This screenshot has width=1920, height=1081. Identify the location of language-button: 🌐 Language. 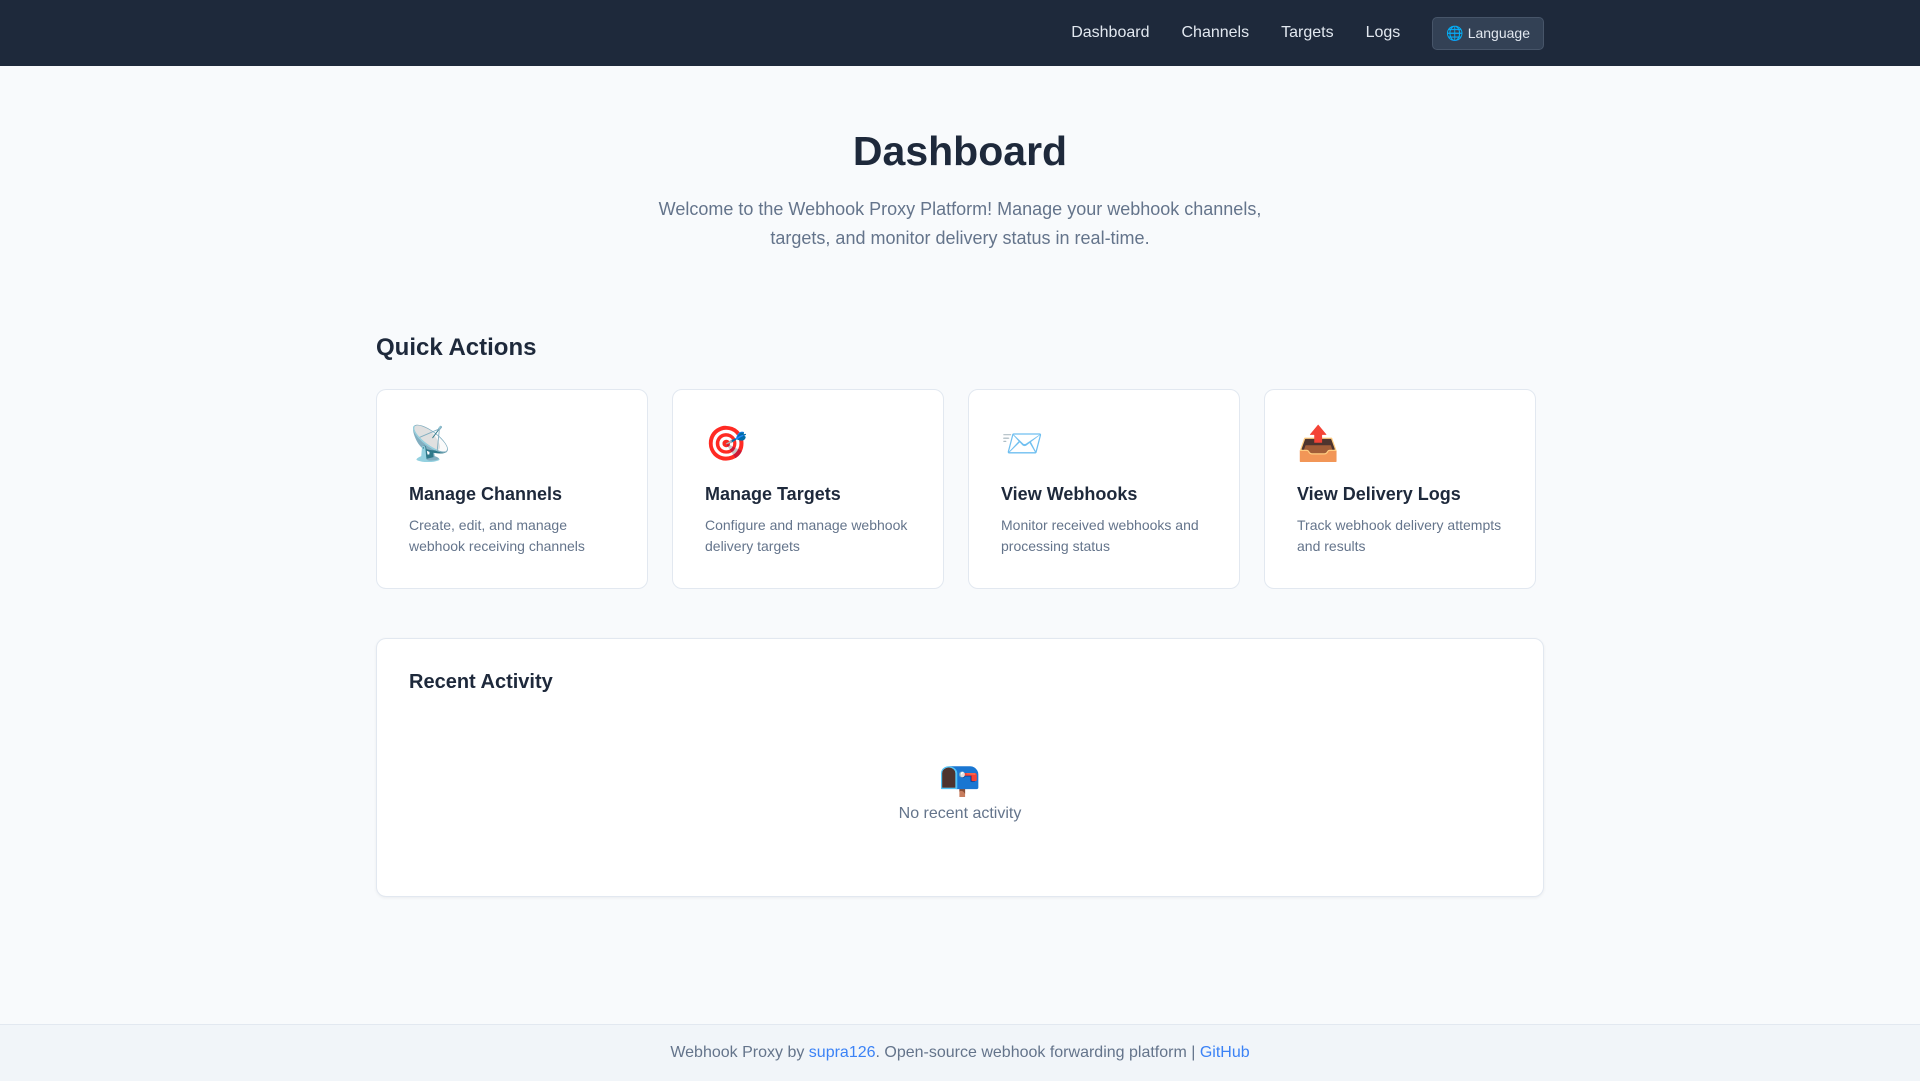
(1488, 33).